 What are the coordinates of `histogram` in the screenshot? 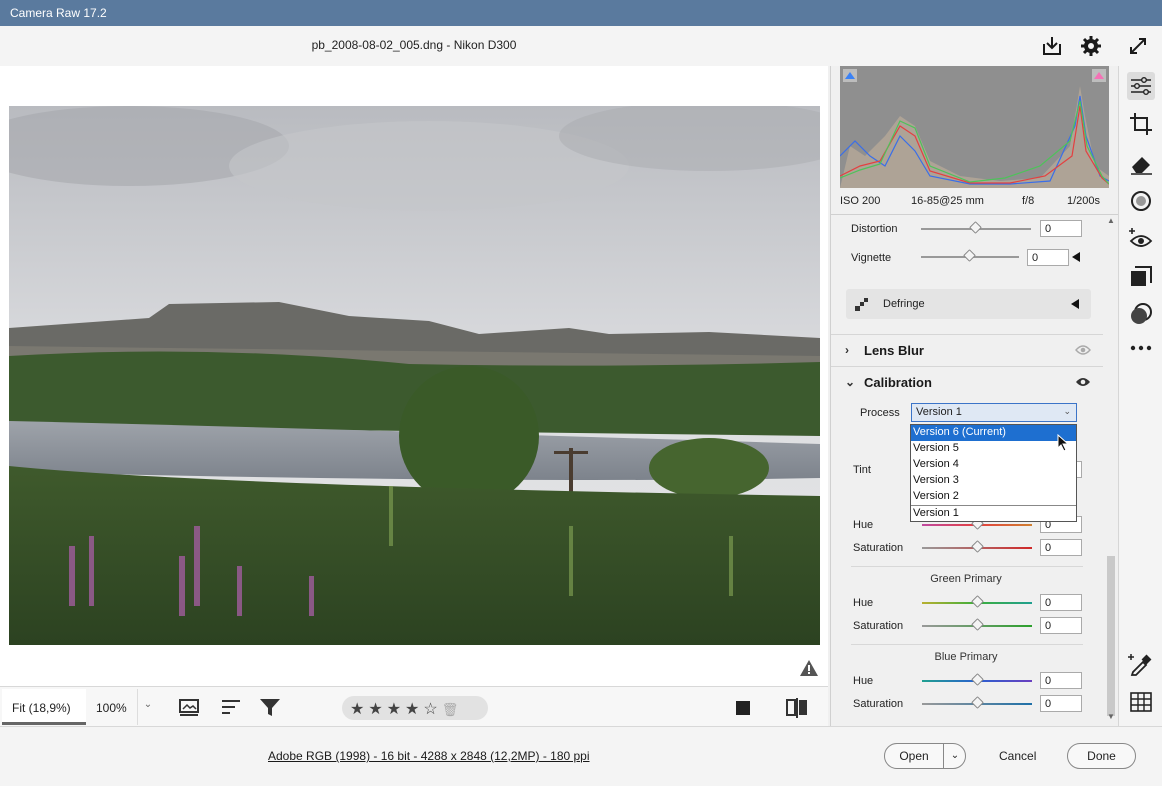 It's located at (974, 127).